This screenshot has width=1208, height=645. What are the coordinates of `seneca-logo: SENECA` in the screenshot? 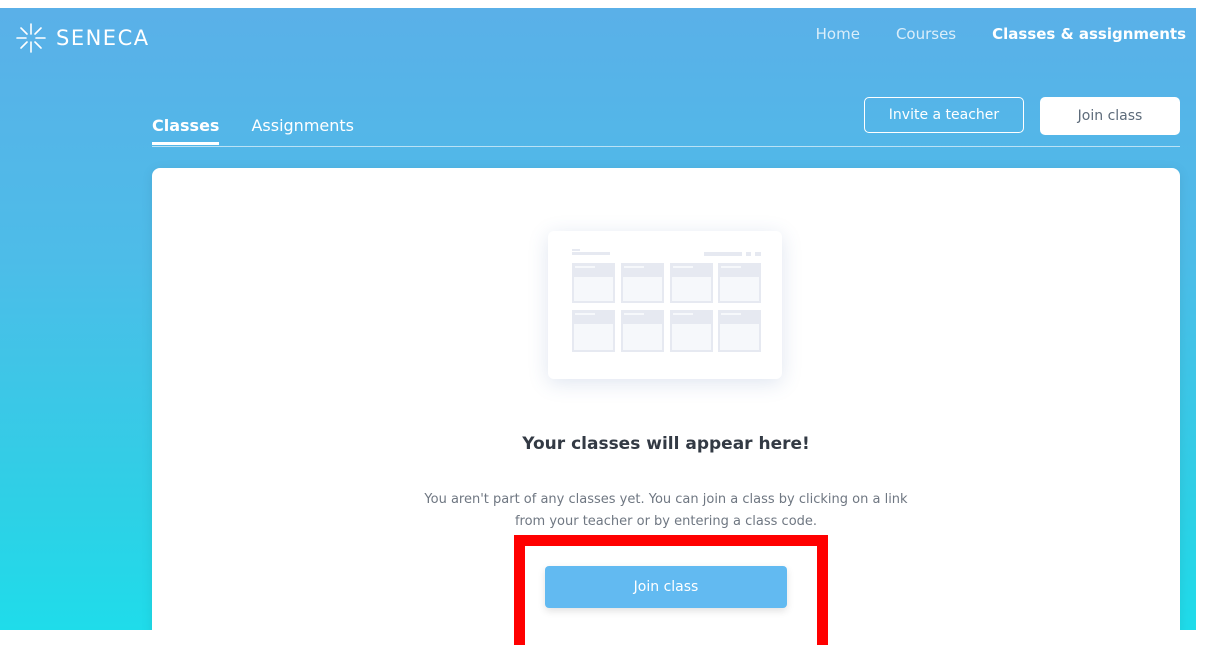 It's located at (82, 38).